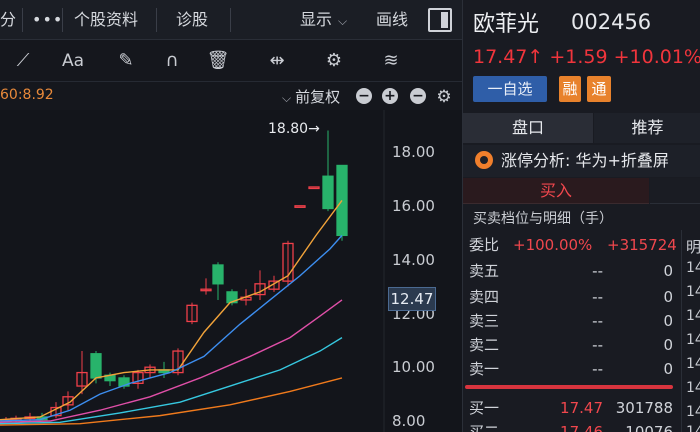 The image size is (700, 432). What do you see at coordinates (484, 271) in the screenshot?
I see `ask-label: 卖五` at bounding box center [484, 271].